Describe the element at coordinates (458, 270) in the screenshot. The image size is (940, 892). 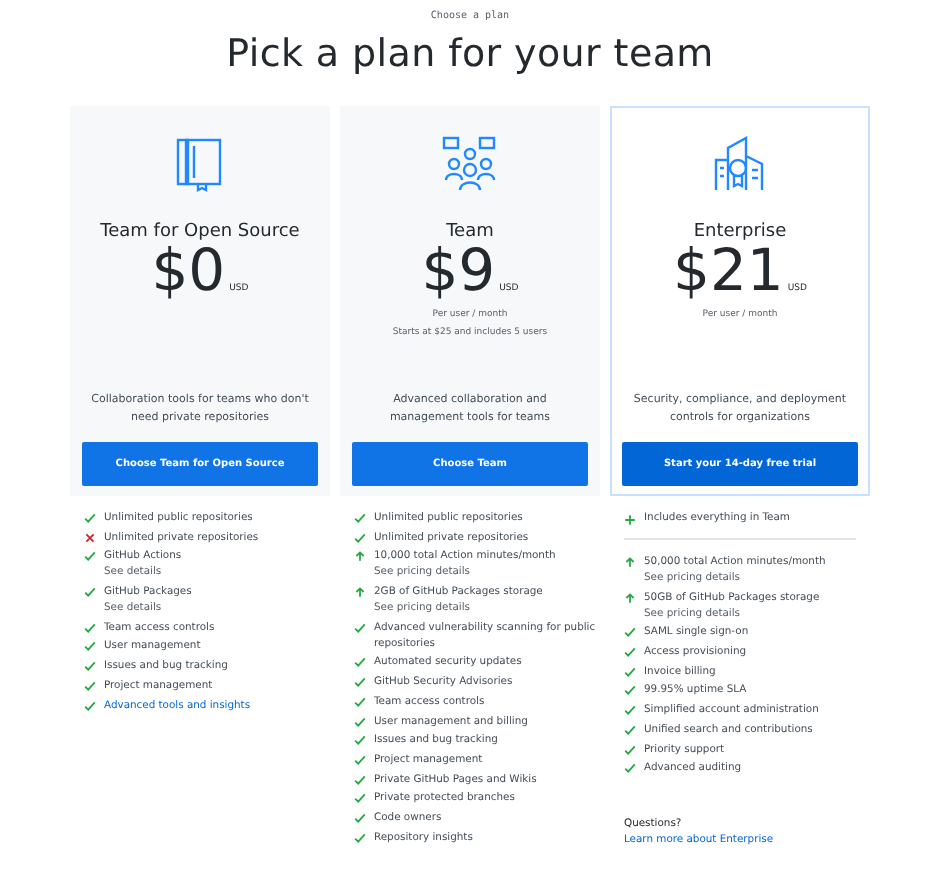
I see `plan-price: $9` at that location.